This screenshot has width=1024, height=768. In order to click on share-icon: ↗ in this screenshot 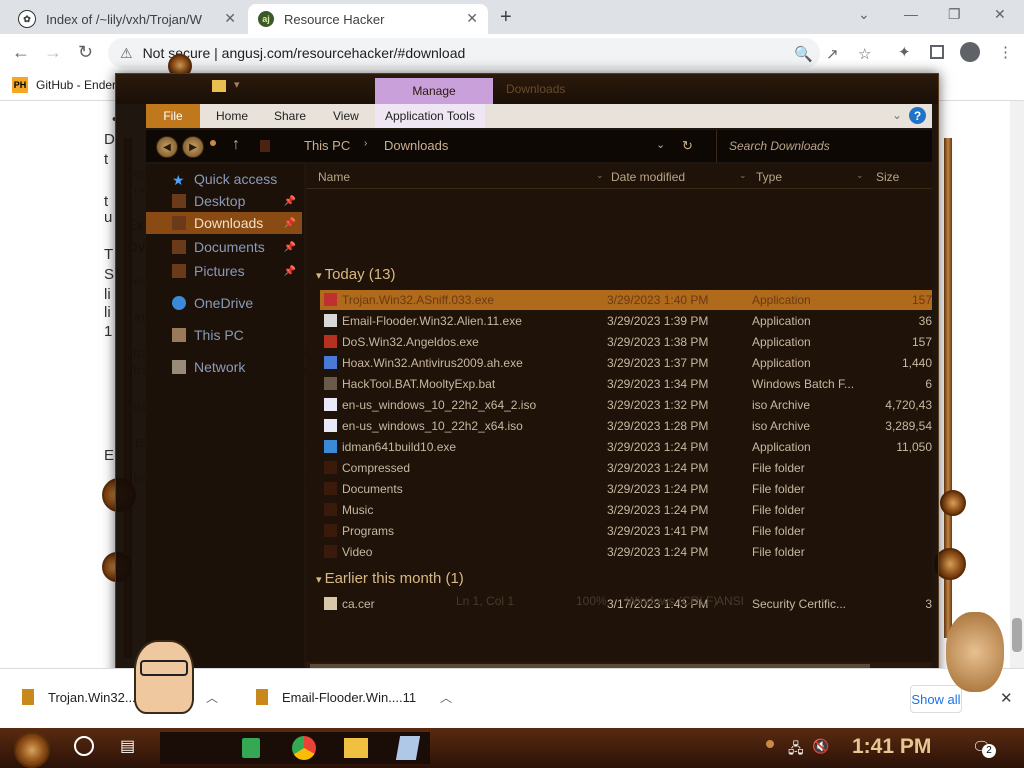, I will do `click(832, 54)`.